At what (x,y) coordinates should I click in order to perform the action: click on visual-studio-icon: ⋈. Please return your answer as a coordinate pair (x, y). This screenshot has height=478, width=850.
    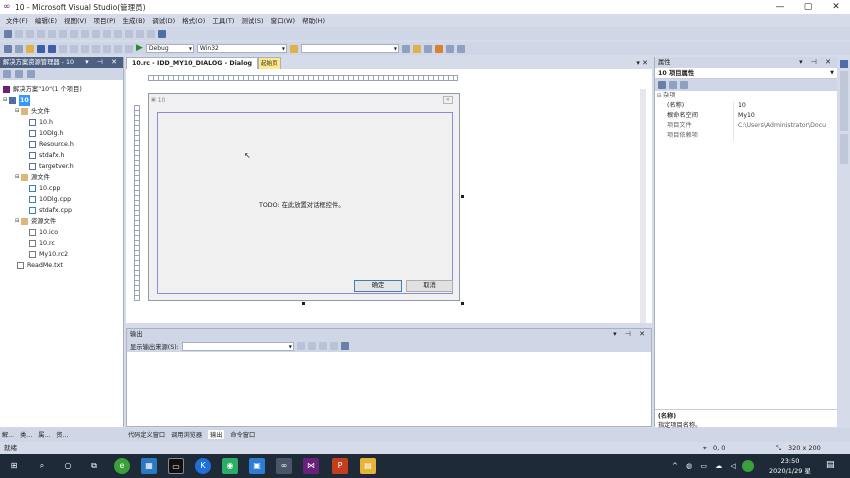
    Looking at the image, I should click on (311, 466).